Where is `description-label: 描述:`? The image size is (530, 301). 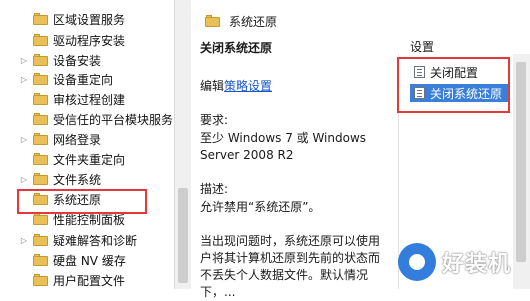 description-label: 描述: is located at coordinates (214, 189).